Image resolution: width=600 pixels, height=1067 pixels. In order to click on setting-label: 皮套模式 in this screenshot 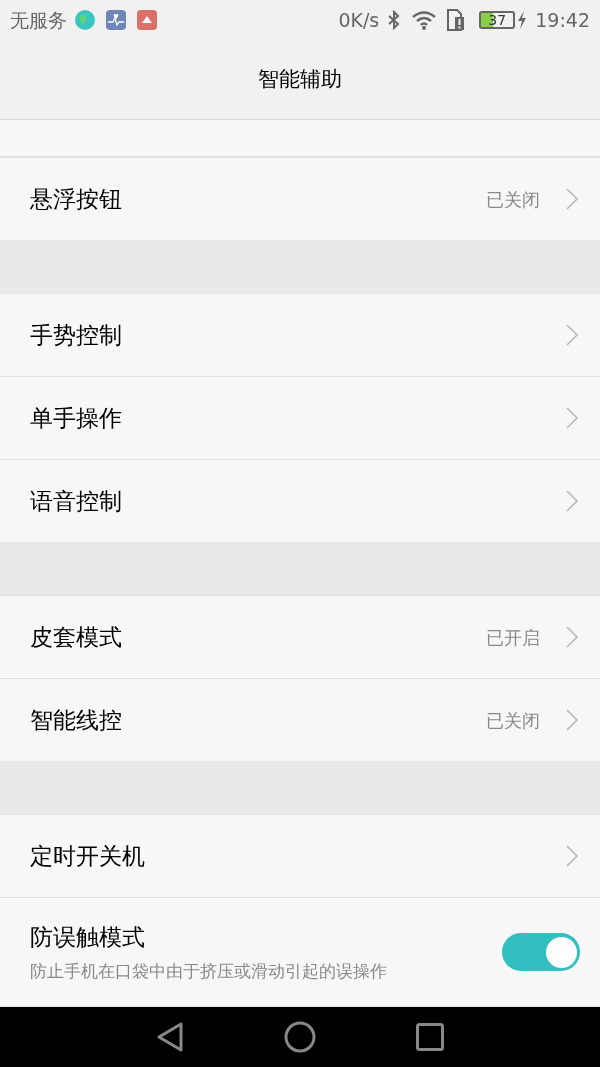, I will do `click(76, 637)`.